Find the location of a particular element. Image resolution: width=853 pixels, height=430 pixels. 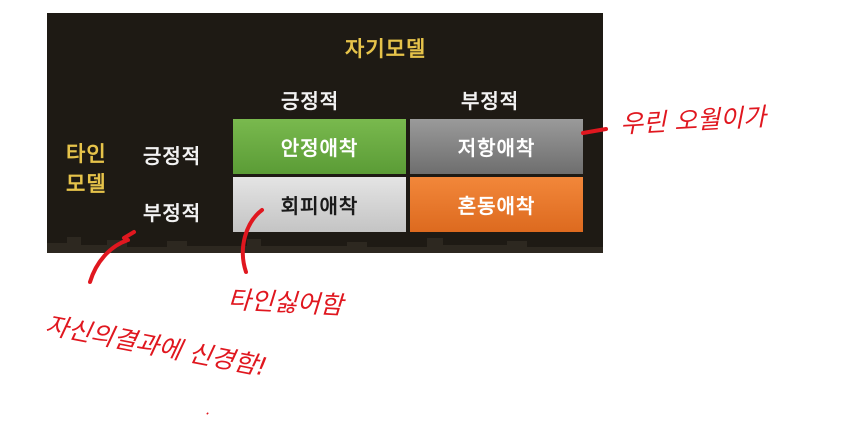

arrow-to-avoidant is located at coordinates (252, 241).